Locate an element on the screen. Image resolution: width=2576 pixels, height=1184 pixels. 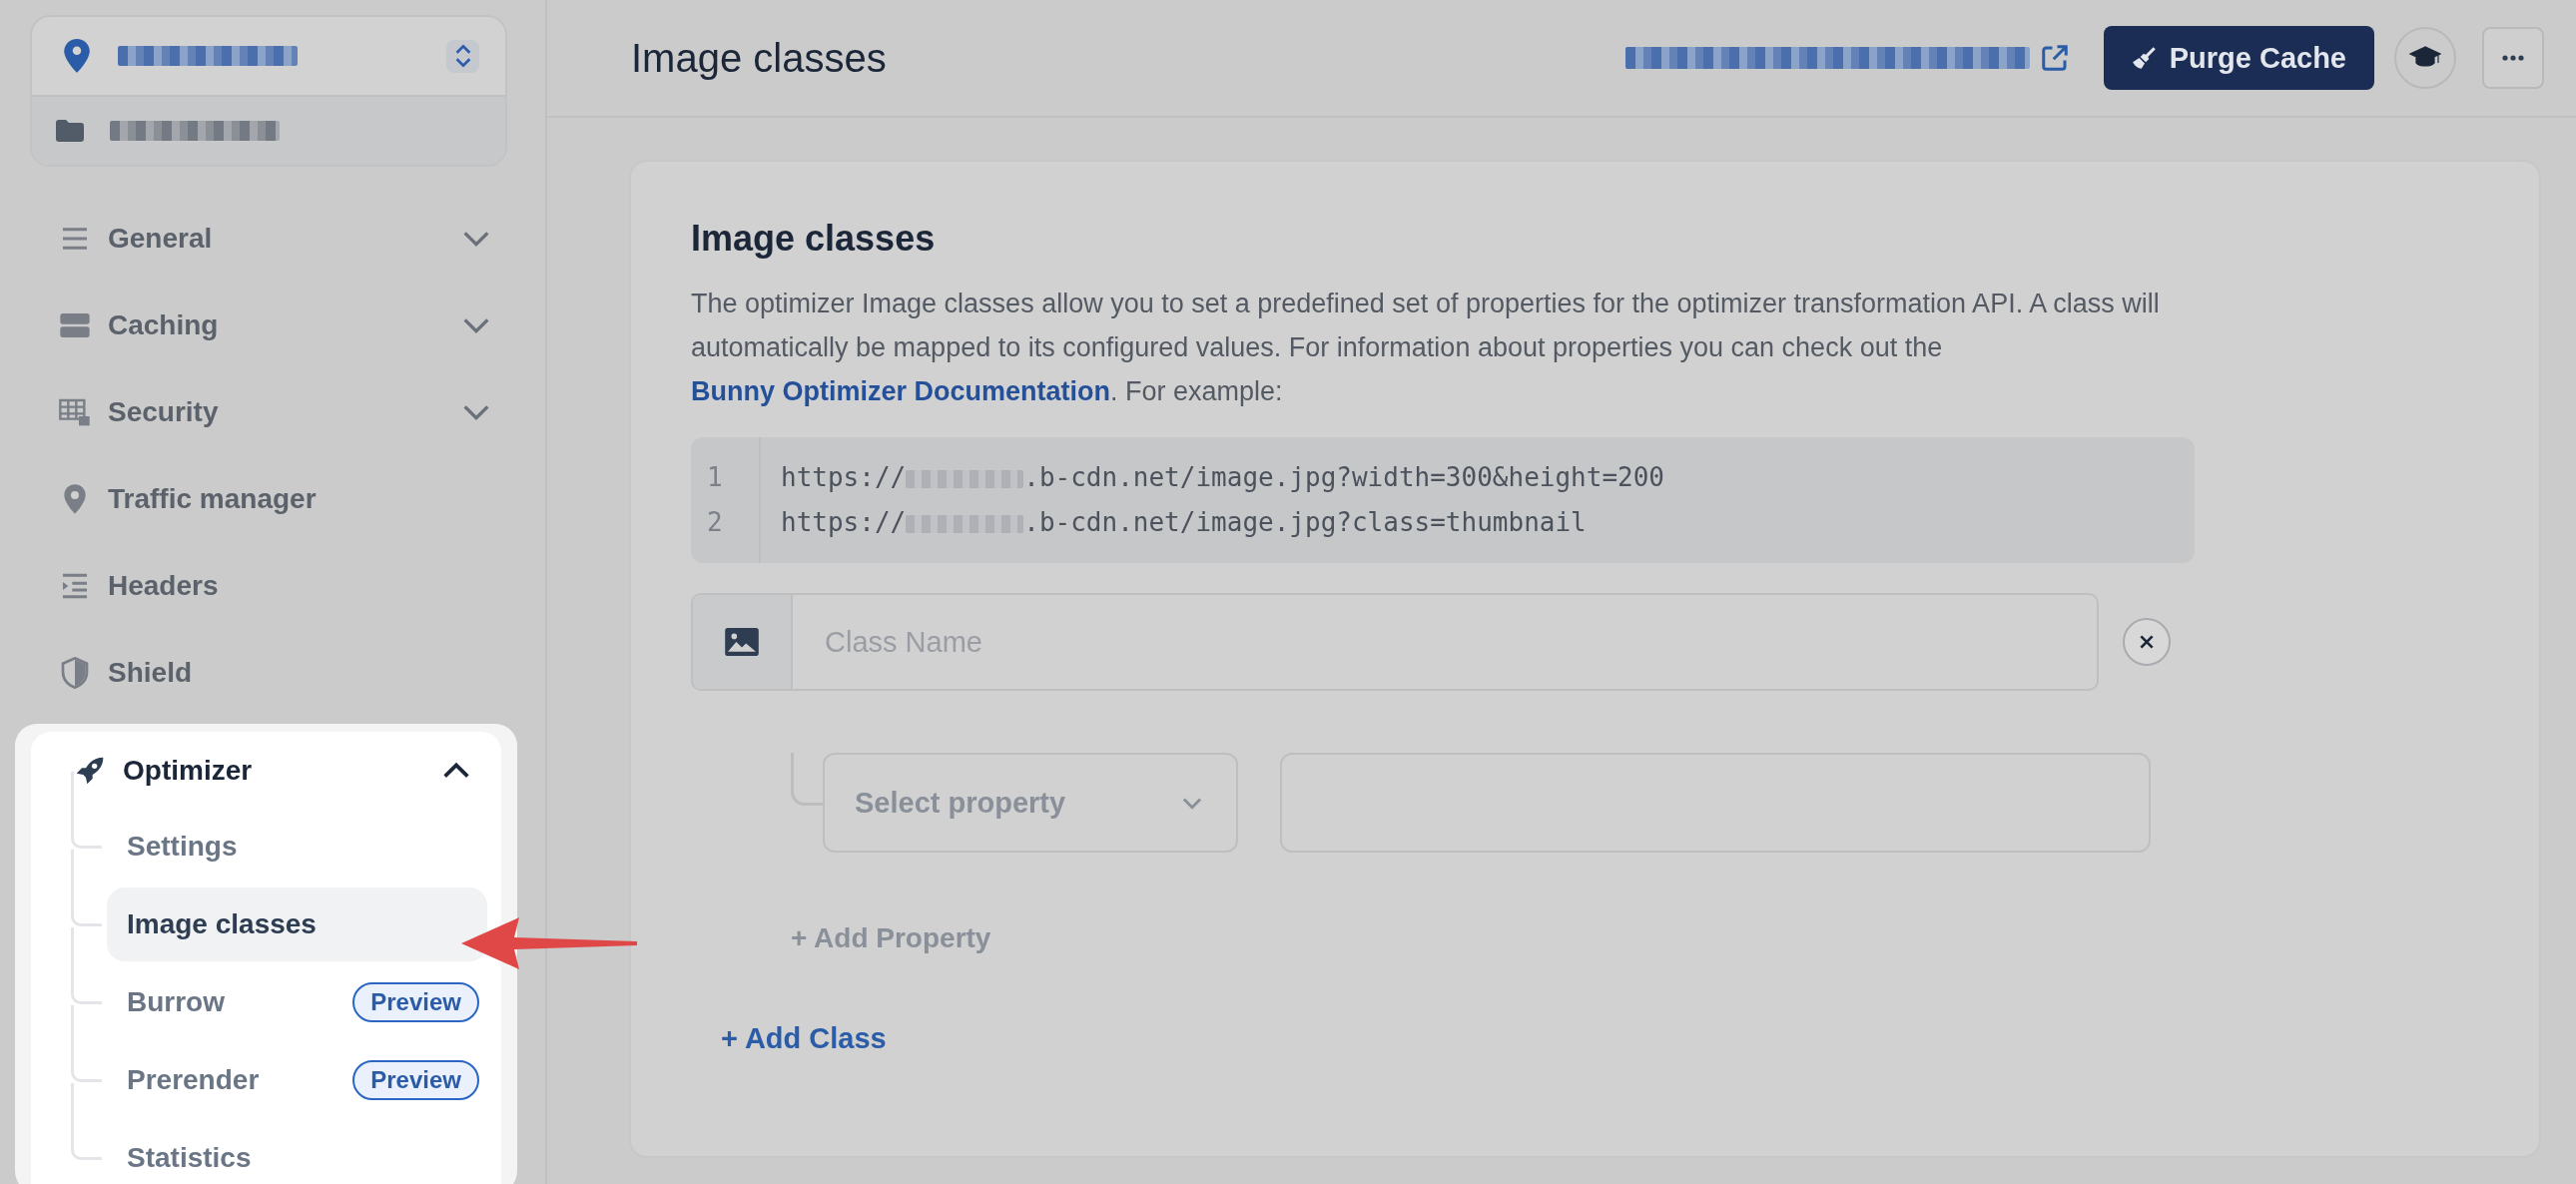
sidebar-subitem: Image classes is located at coordinates (297, 924).